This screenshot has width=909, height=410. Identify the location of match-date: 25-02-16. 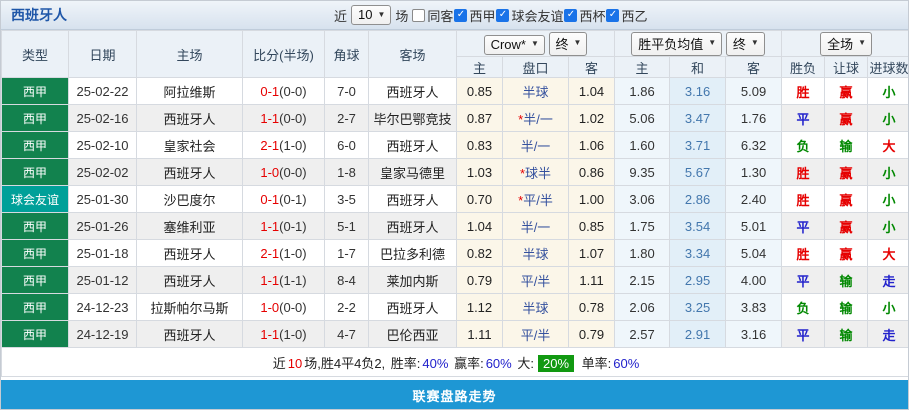
(102, 118).